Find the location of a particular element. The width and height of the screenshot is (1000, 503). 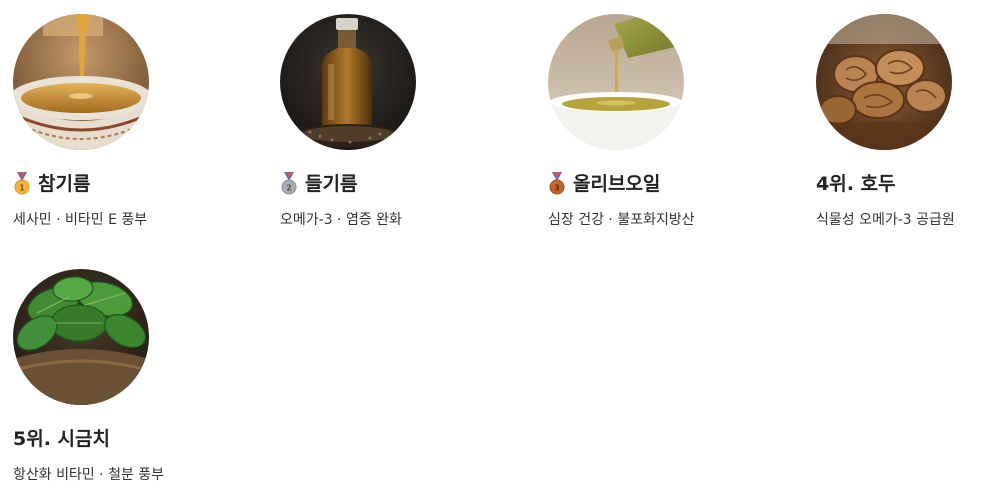

bronze-medal-icon: 3 is located at coordinates (557, 183).